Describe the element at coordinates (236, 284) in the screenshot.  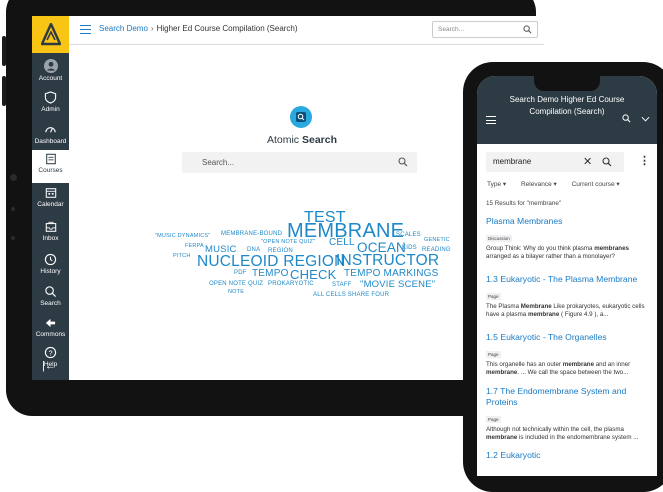
I see `cloud-word: OPEN NOTE QUIZ` at that location.